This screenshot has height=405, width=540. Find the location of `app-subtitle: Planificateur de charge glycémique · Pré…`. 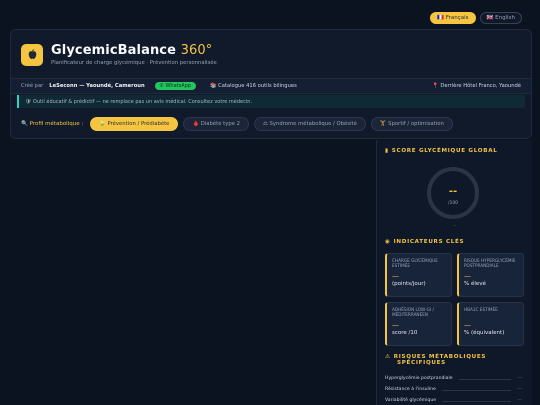

app-subtitle: Planificateur de charge glycémique · Pré… is located at coordinates (134, 63).